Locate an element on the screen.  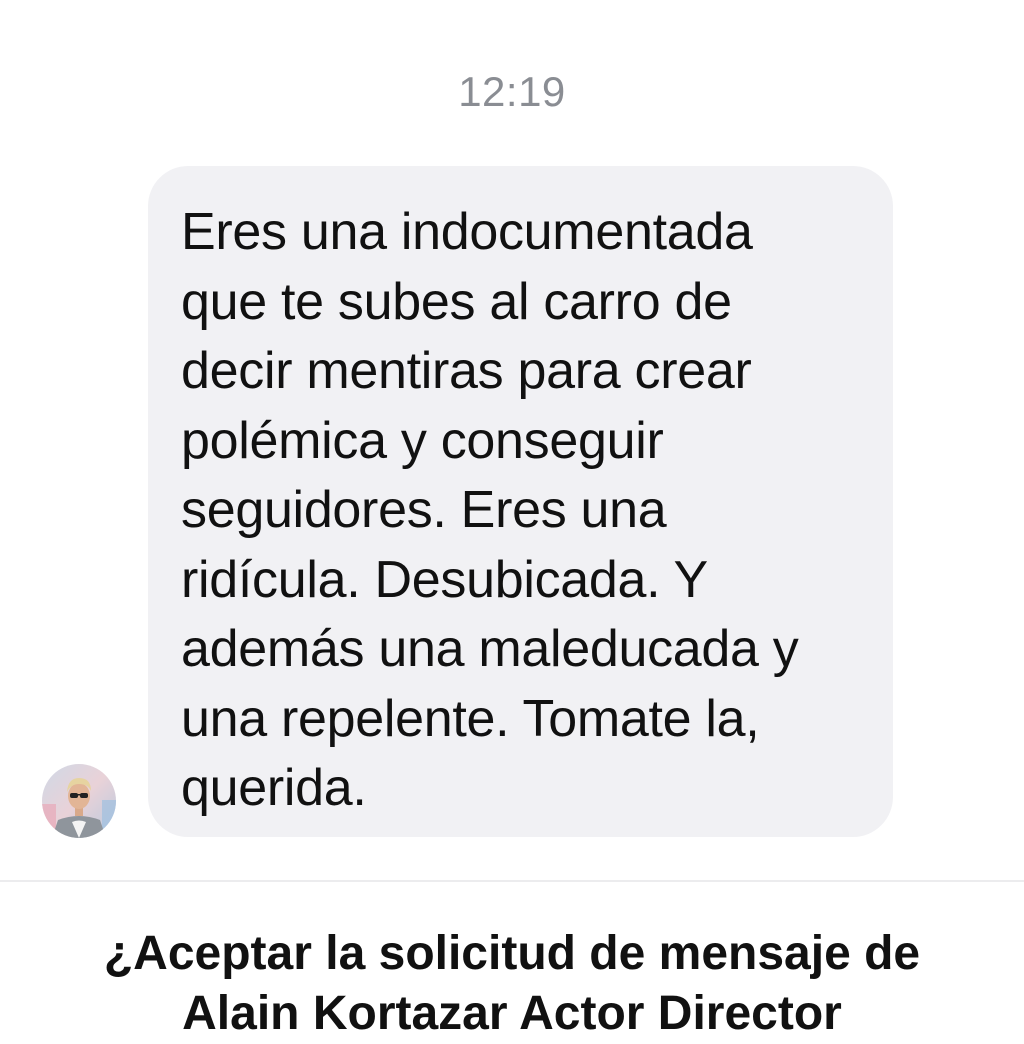
user-avatar-icon is located at coordinates (79, 801).